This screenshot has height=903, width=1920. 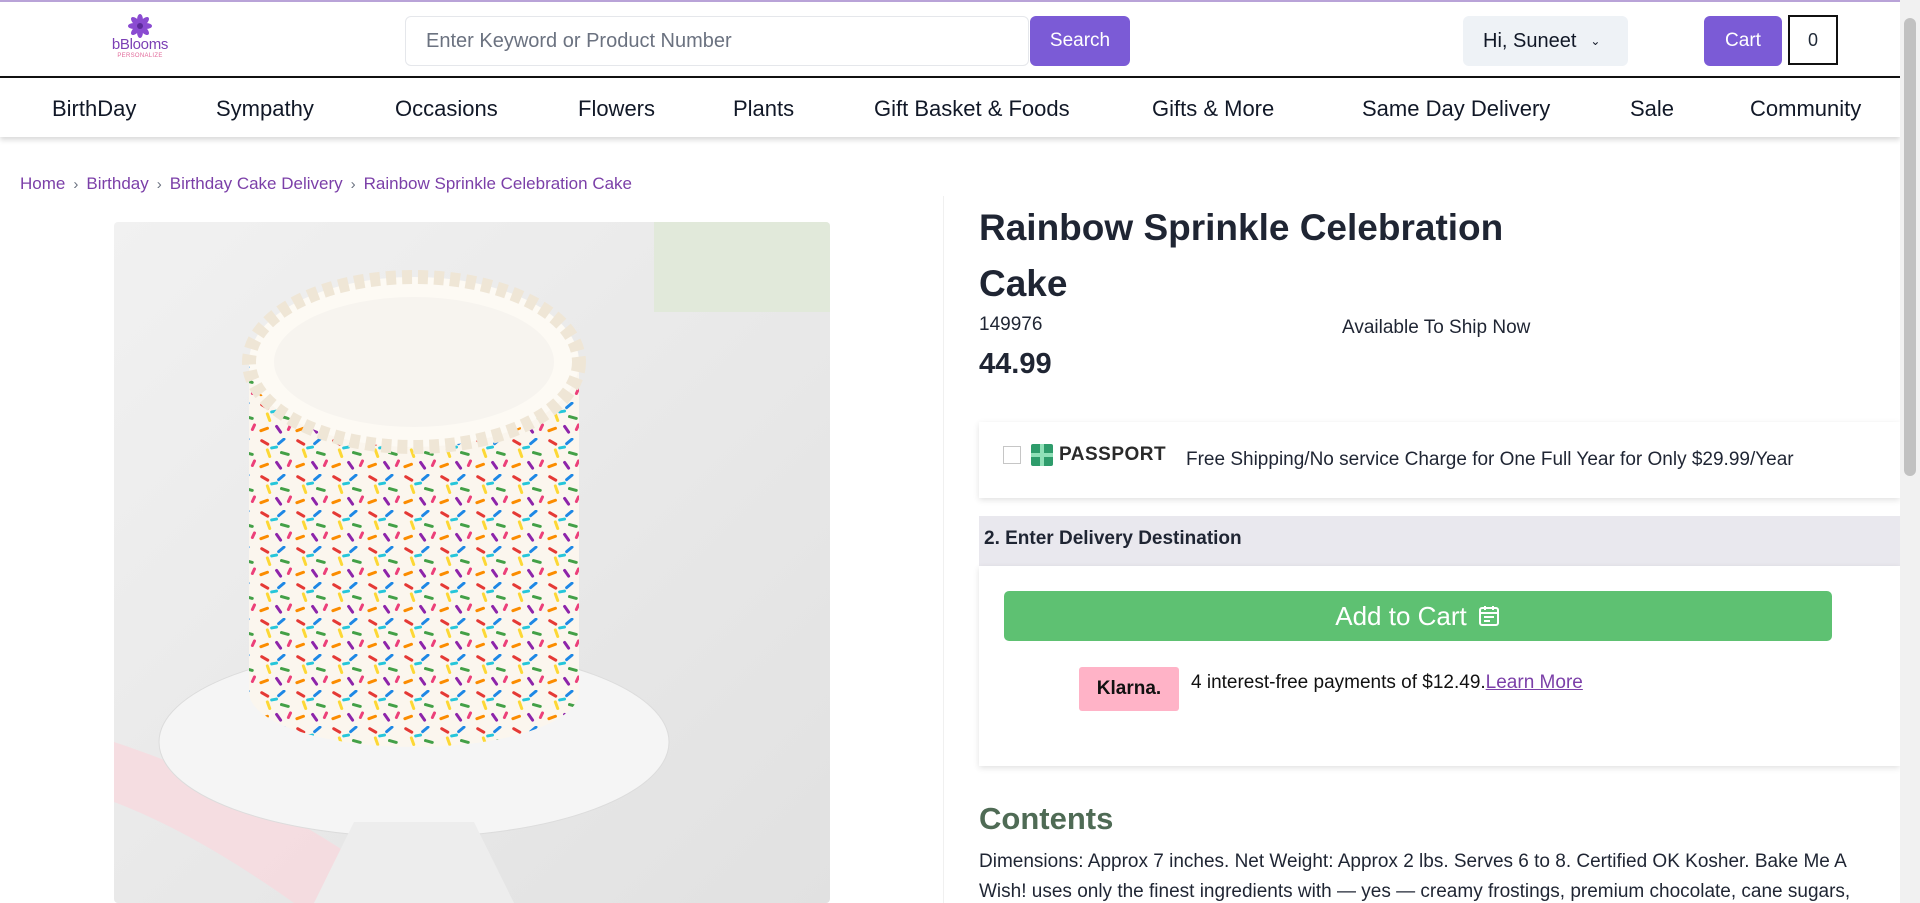 I want to click on contents-heading: Contents, so click(x=1046, y=818).